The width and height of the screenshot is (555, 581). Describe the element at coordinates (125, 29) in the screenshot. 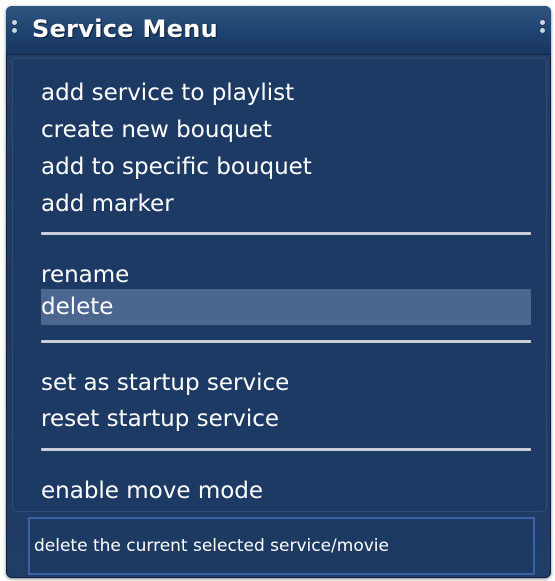

I see `window-title: Service Menu` at that location.